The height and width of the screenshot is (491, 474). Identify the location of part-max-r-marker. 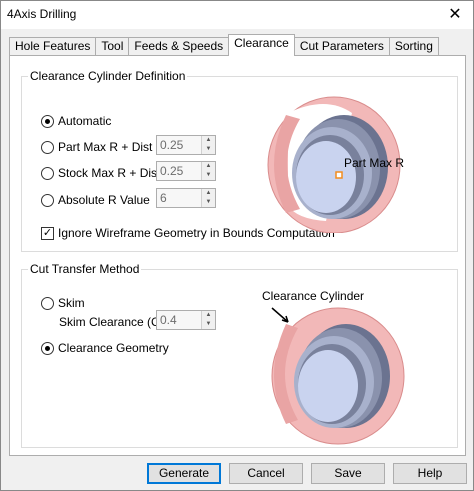
(339, 175).